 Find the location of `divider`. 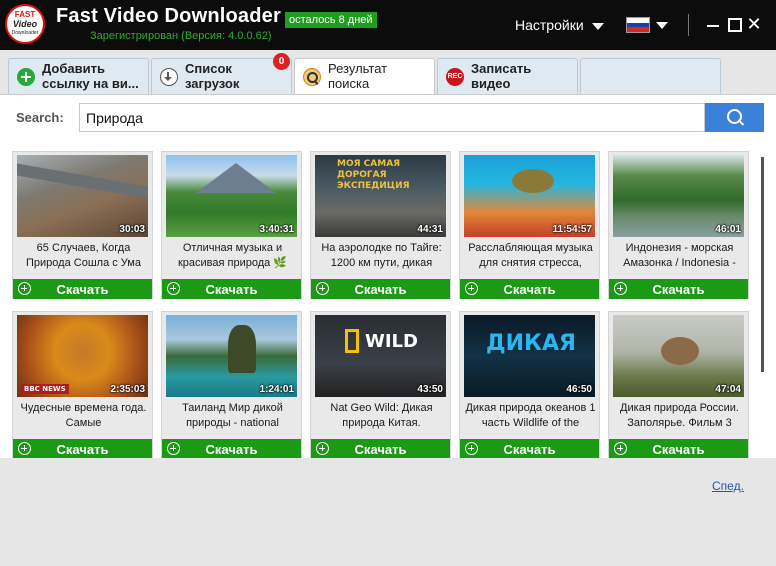

divider is located at coordinates (688, 25).